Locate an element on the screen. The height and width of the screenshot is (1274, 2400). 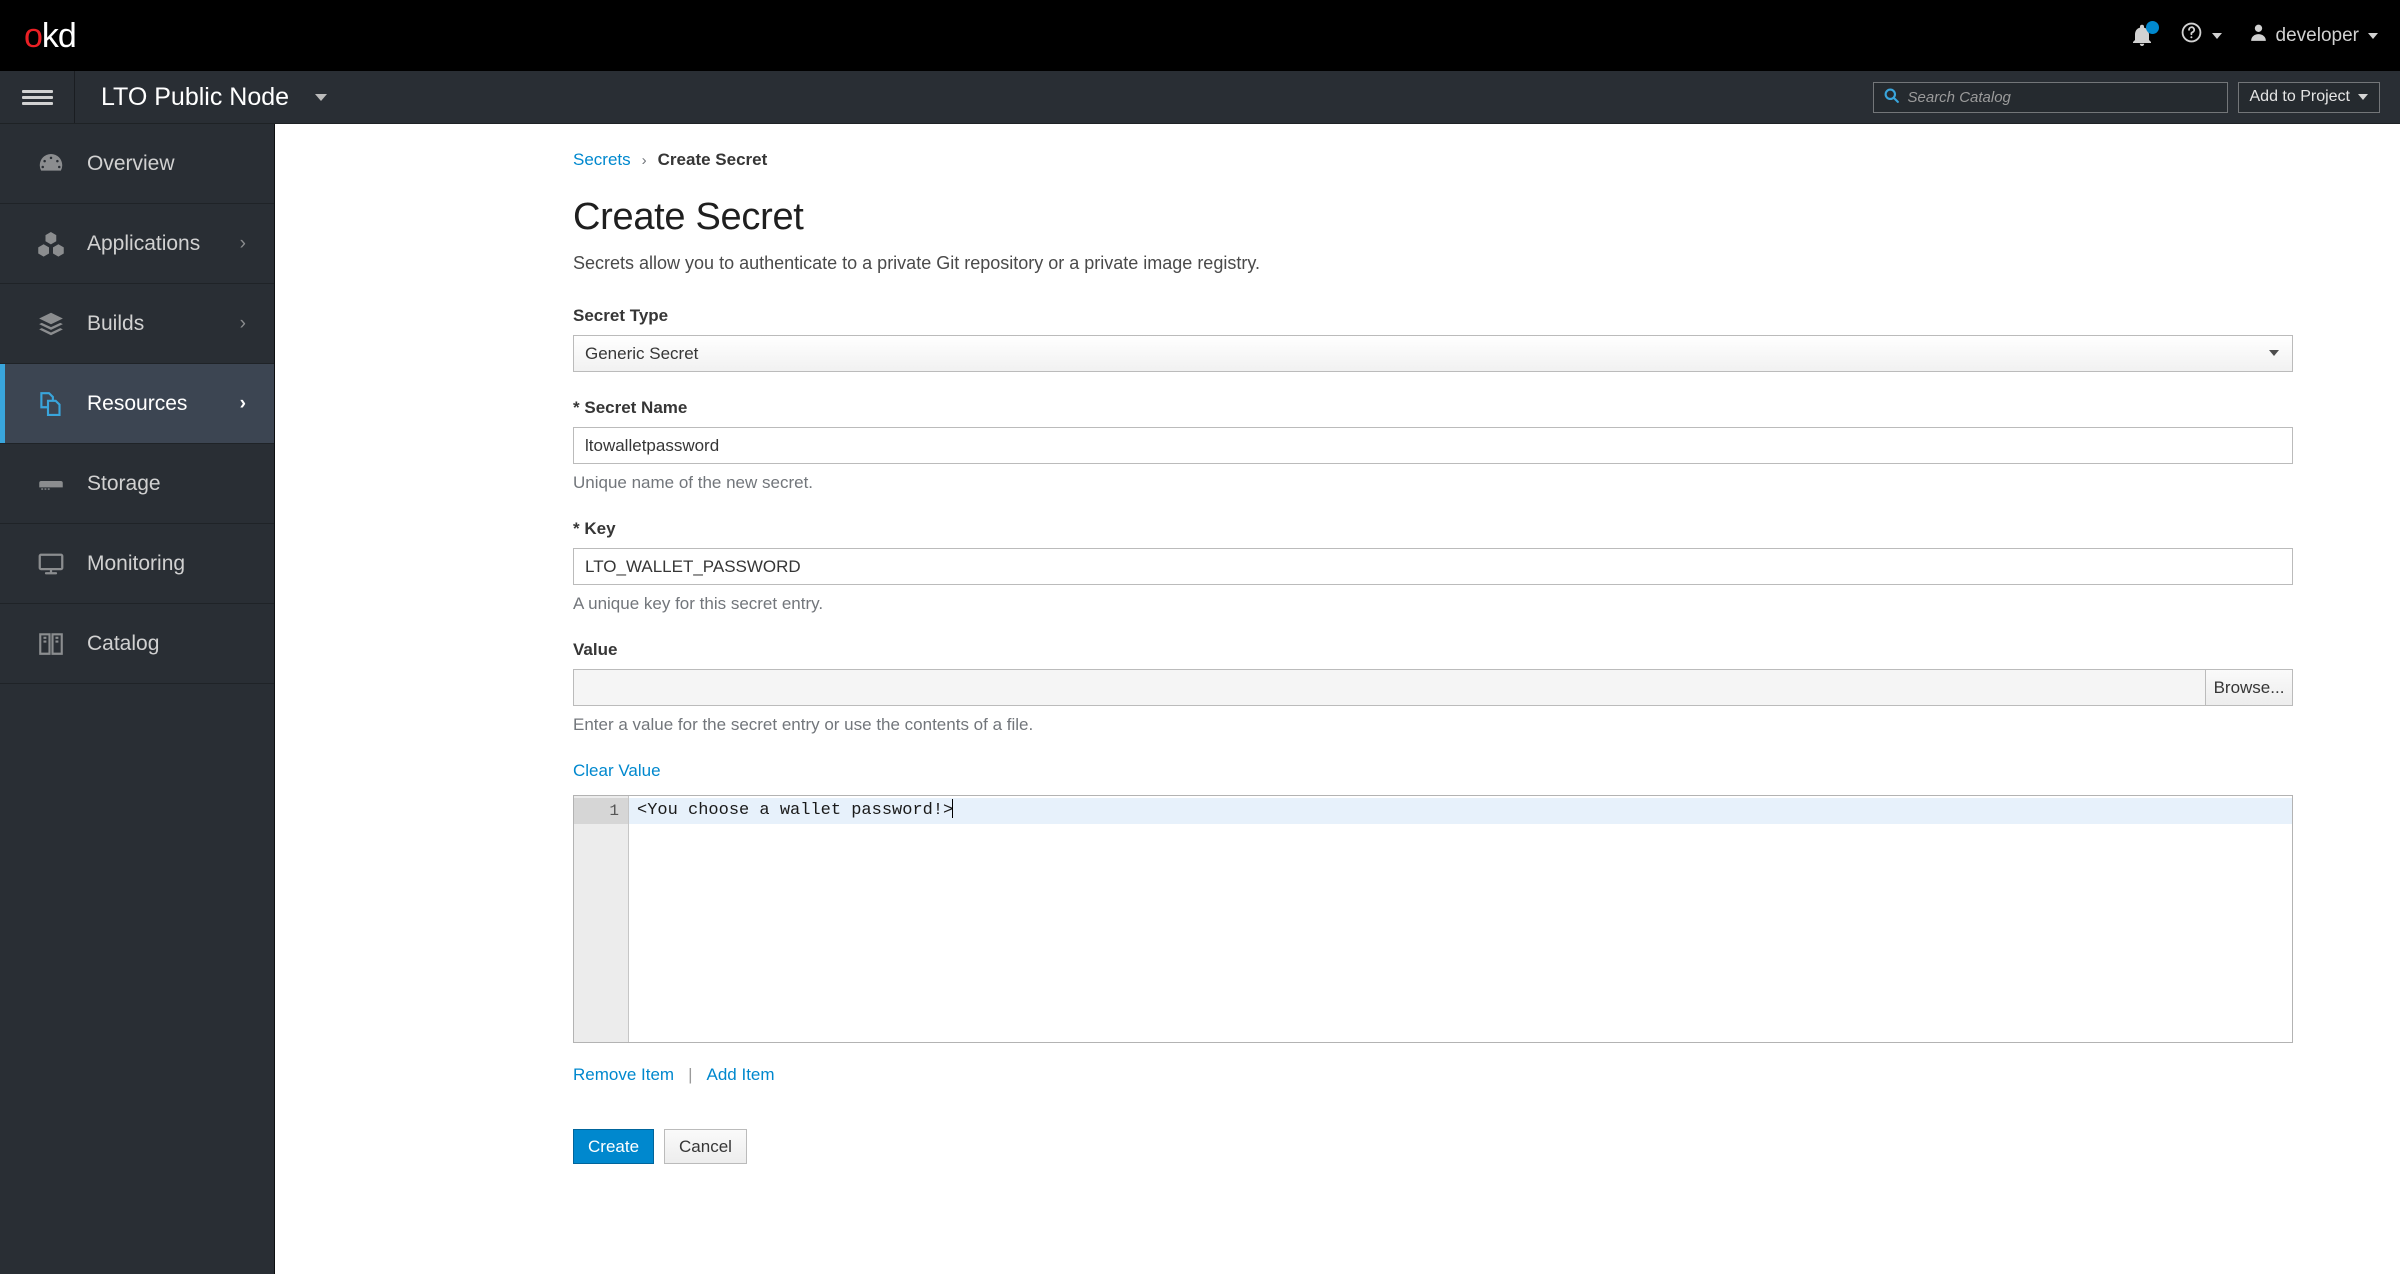
sidebar-item-resources: Resources › is located at coordinates (137, 404).